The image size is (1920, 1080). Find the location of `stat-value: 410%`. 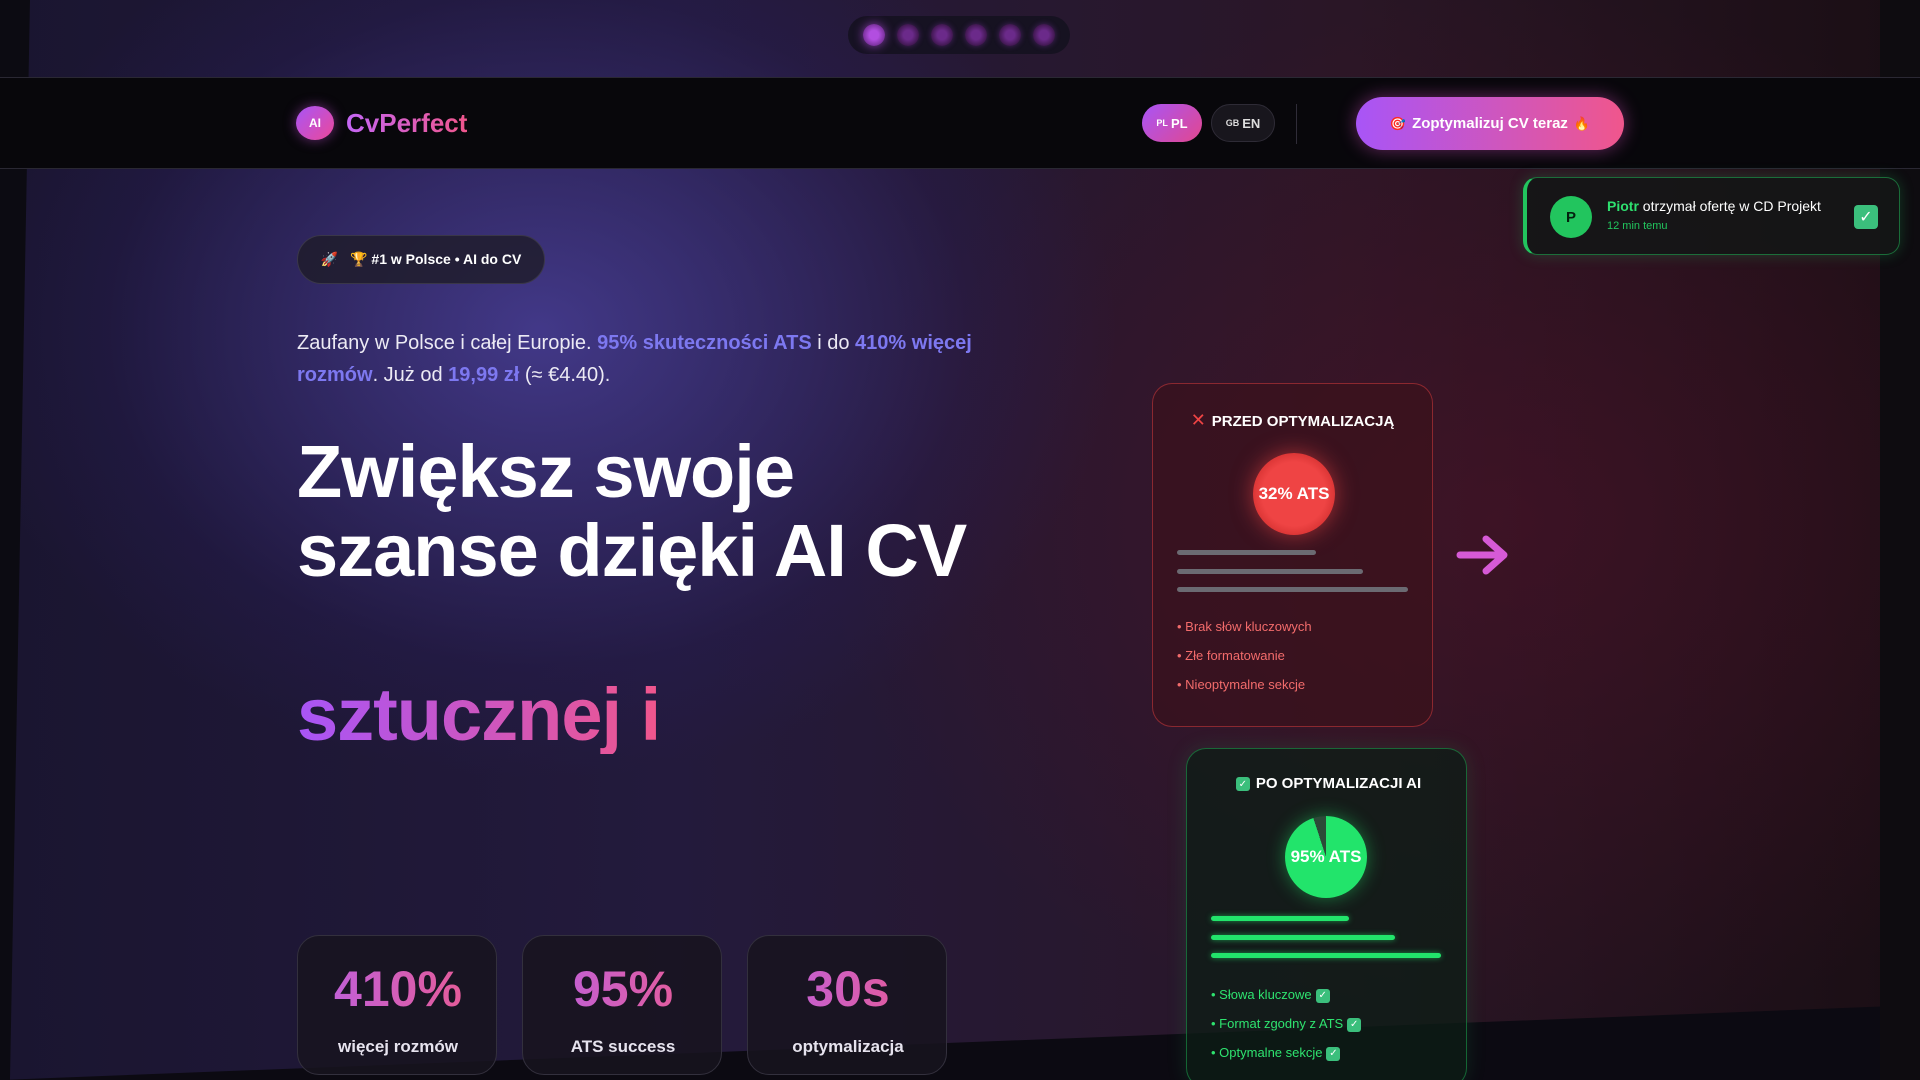

stat-value: 410% is located at coordinates (398, 989).